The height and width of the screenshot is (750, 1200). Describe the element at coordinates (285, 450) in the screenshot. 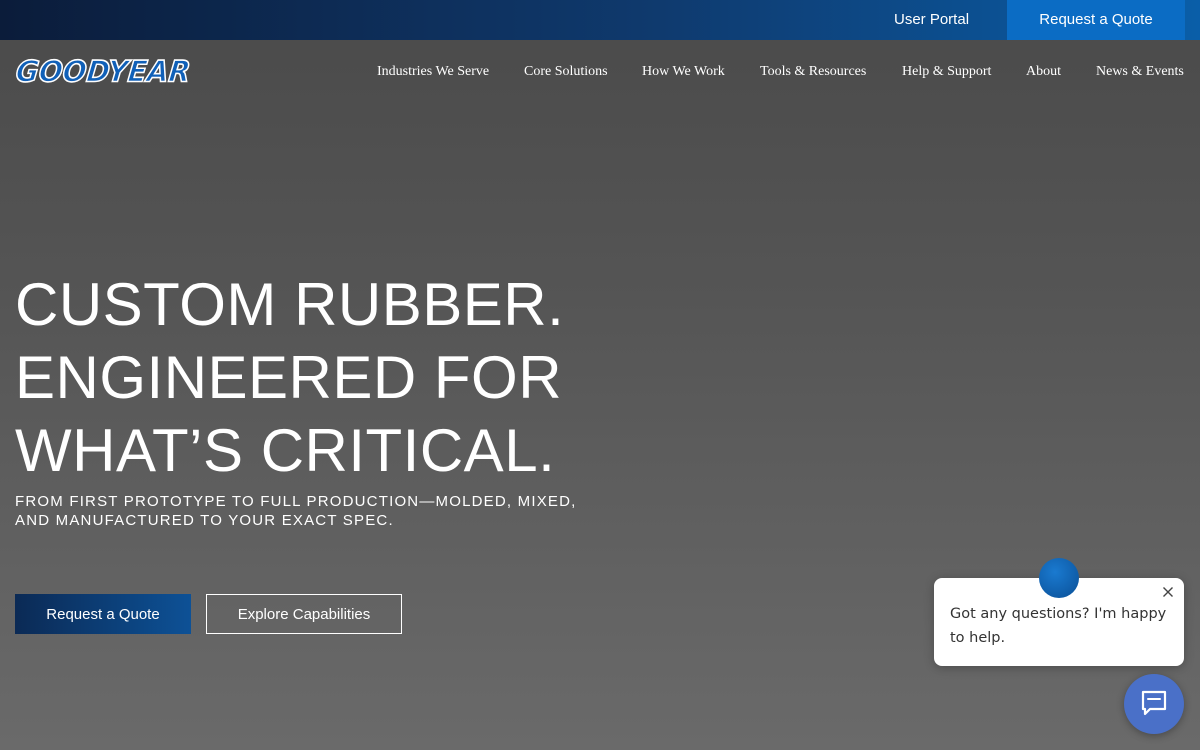

I see `hero-headline-line: WHAT’S CRITICAL.` at that location.